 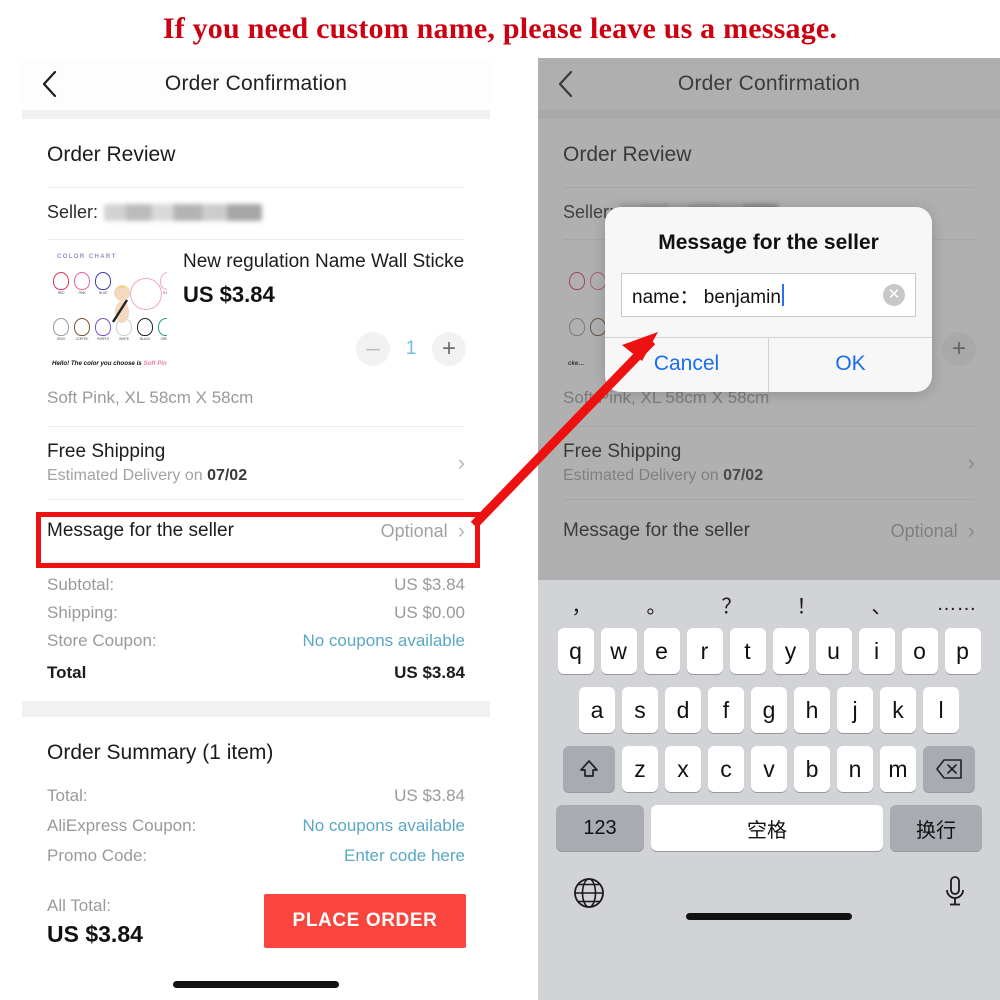 I want to click on total-row: Store Coupon: No coupons available, so click(x=256, y=641).